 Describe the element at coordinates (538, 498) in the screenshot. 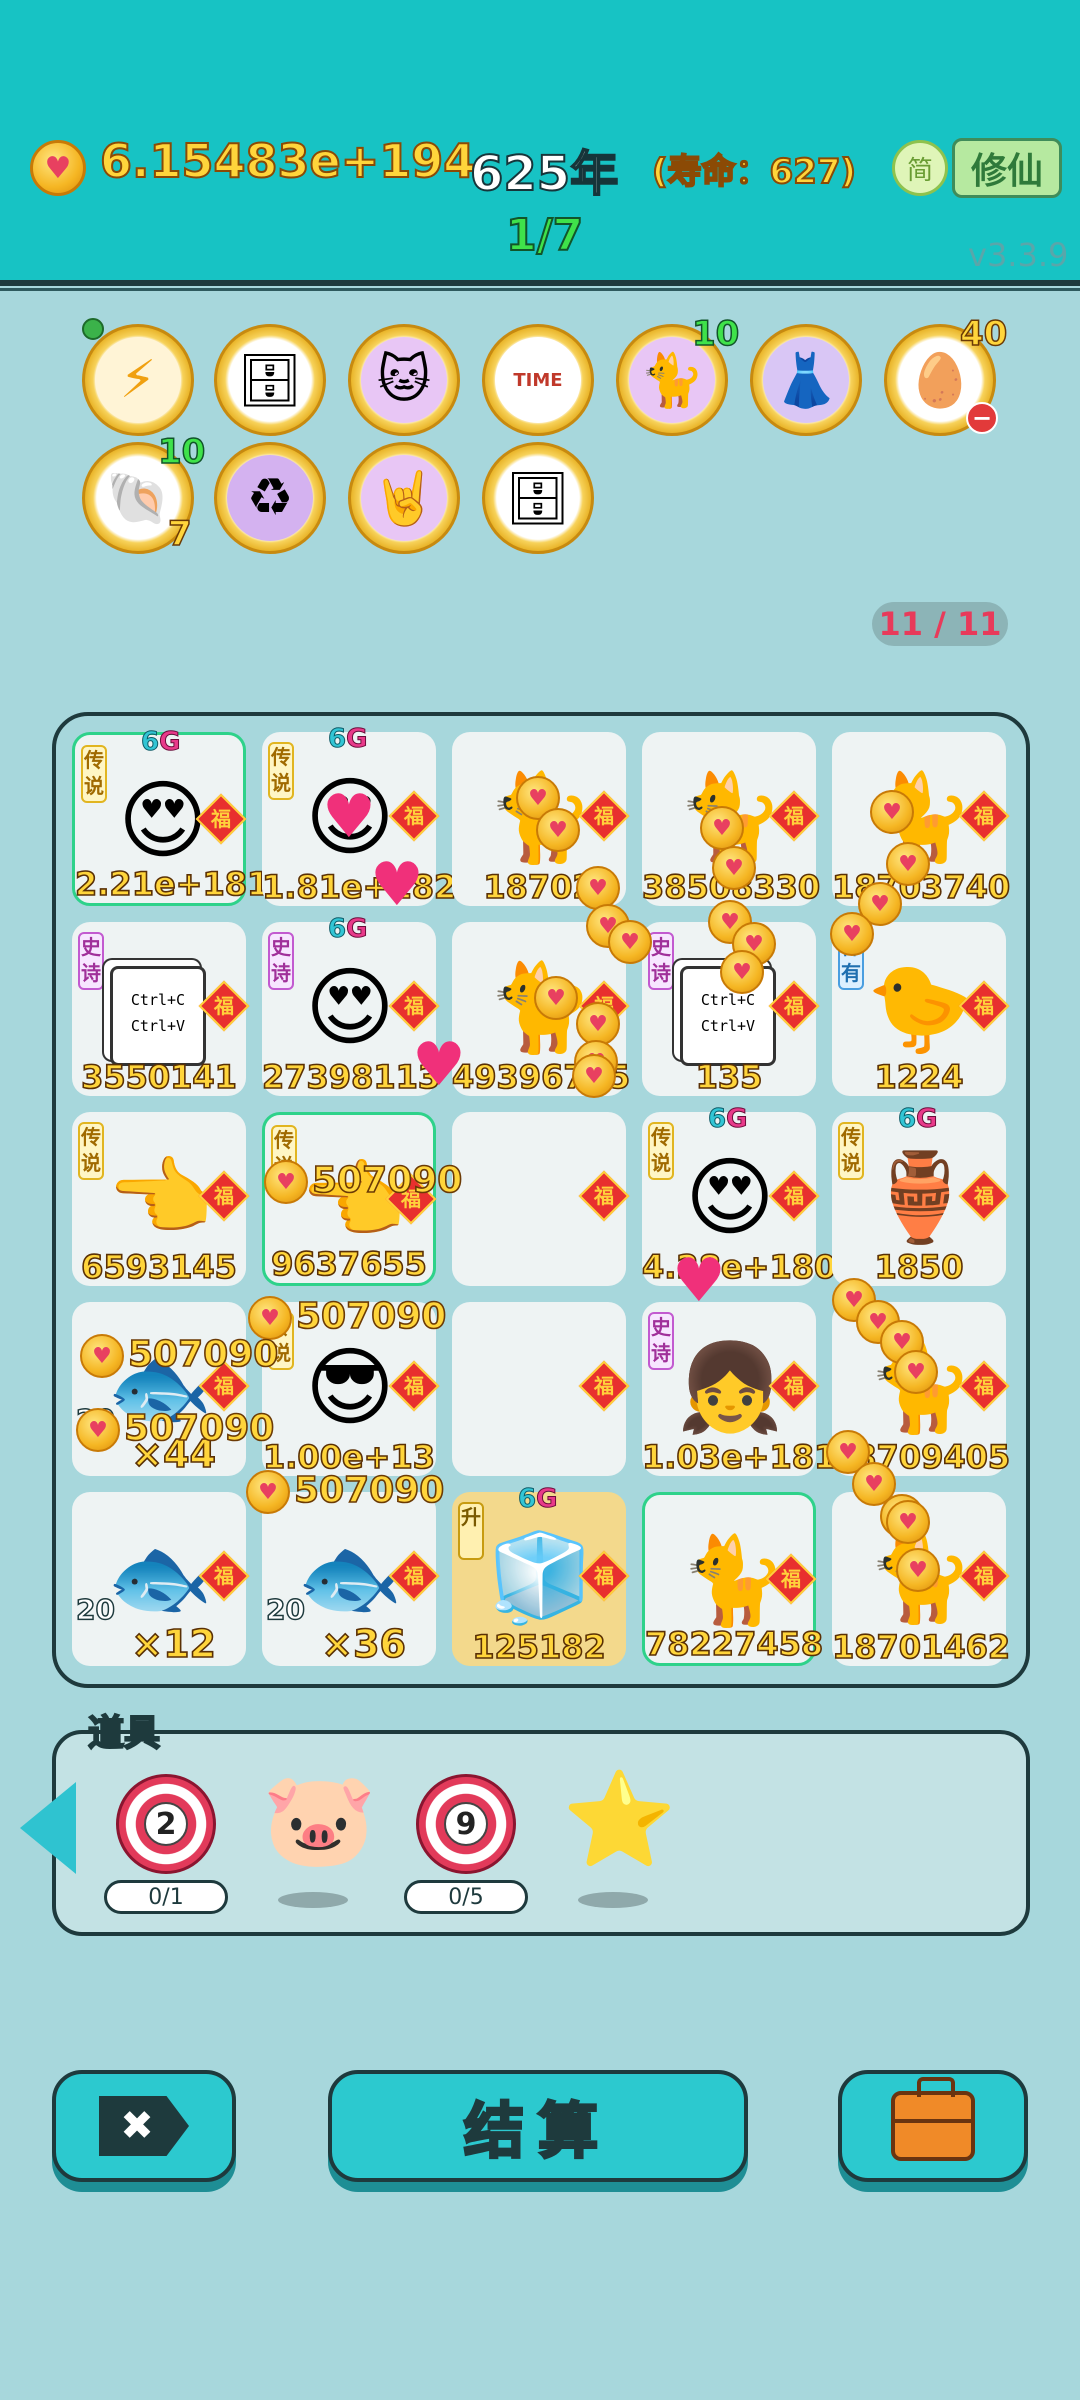

I see `safe2-relic-icon: 🗄` at that location.